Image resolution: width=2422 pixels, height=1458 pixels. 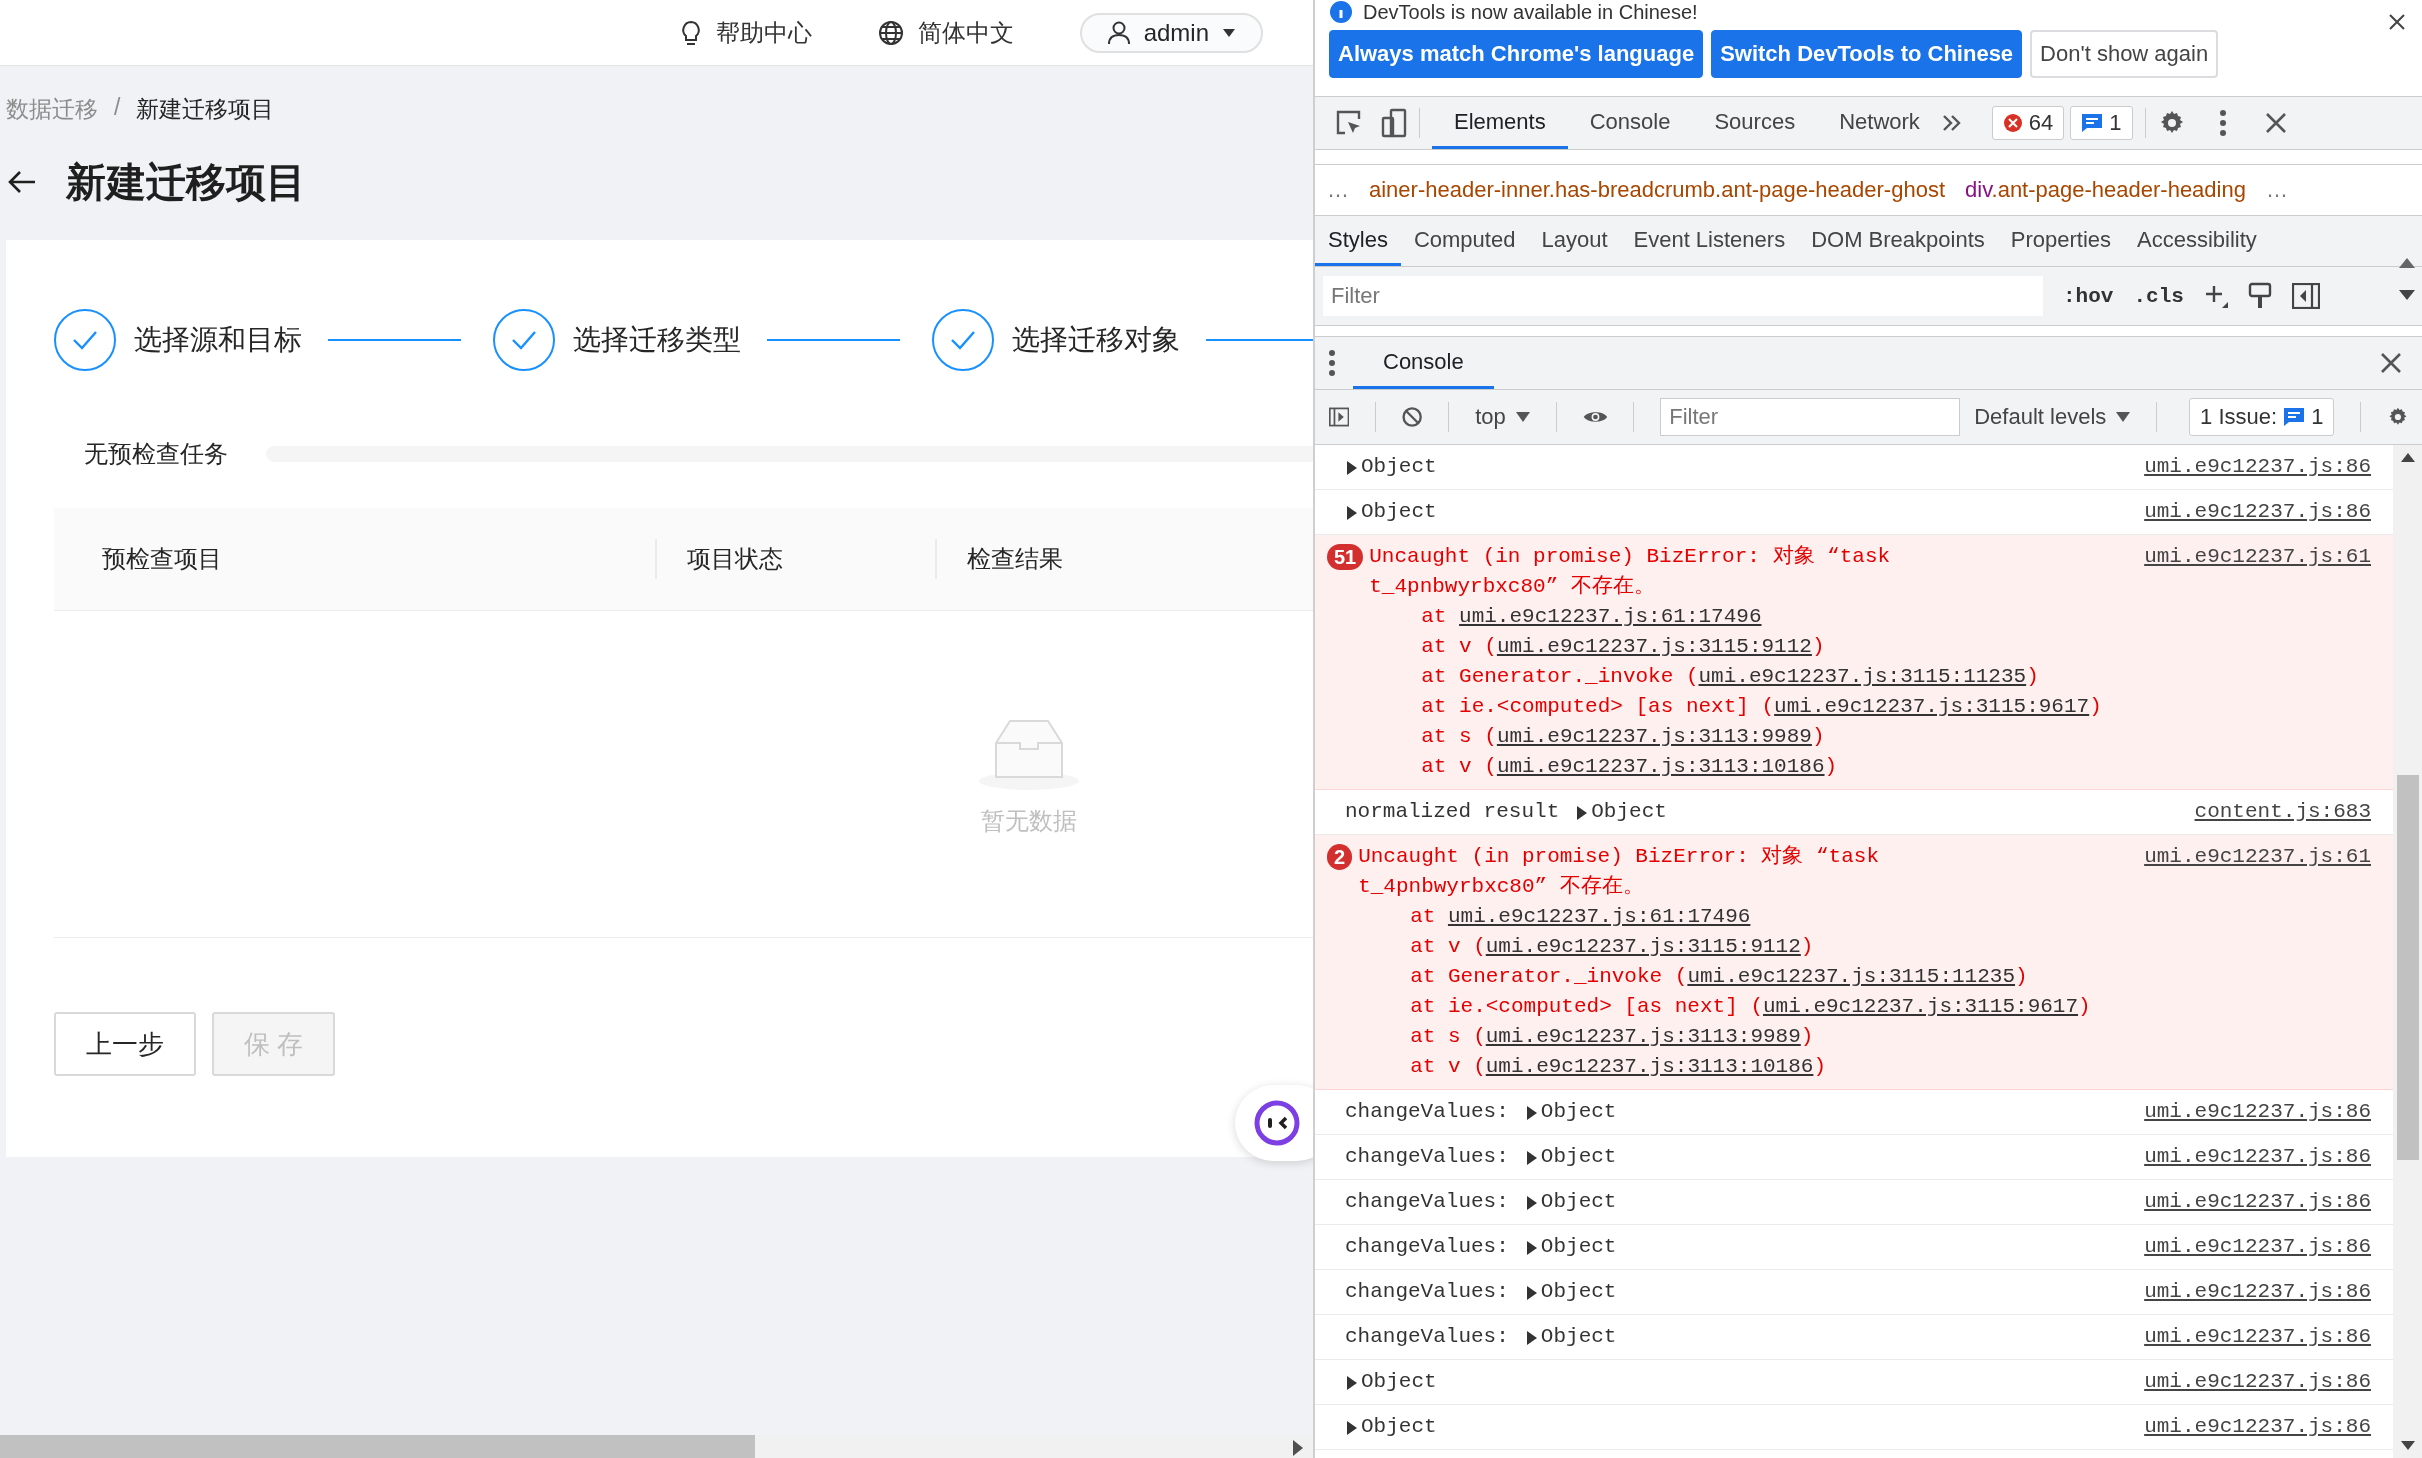 What do you see at coordinates (2092, 123) in the screenshot?
I see `message-icon` at bounding box center [2092, 123].